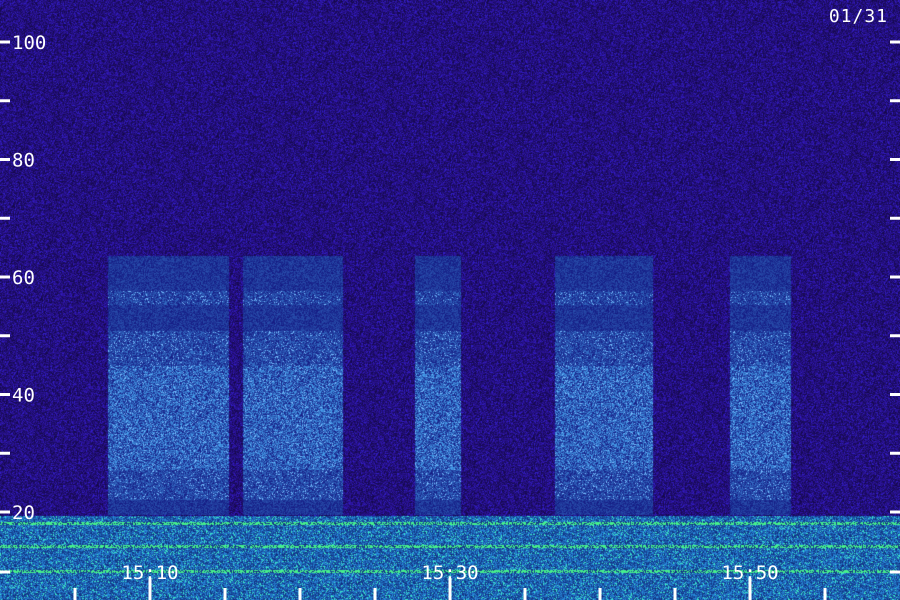  What do you see at coordinates (23, 161) in the screenshot?
I see `y-tick-label: 80` at bounding box center [23, 161].